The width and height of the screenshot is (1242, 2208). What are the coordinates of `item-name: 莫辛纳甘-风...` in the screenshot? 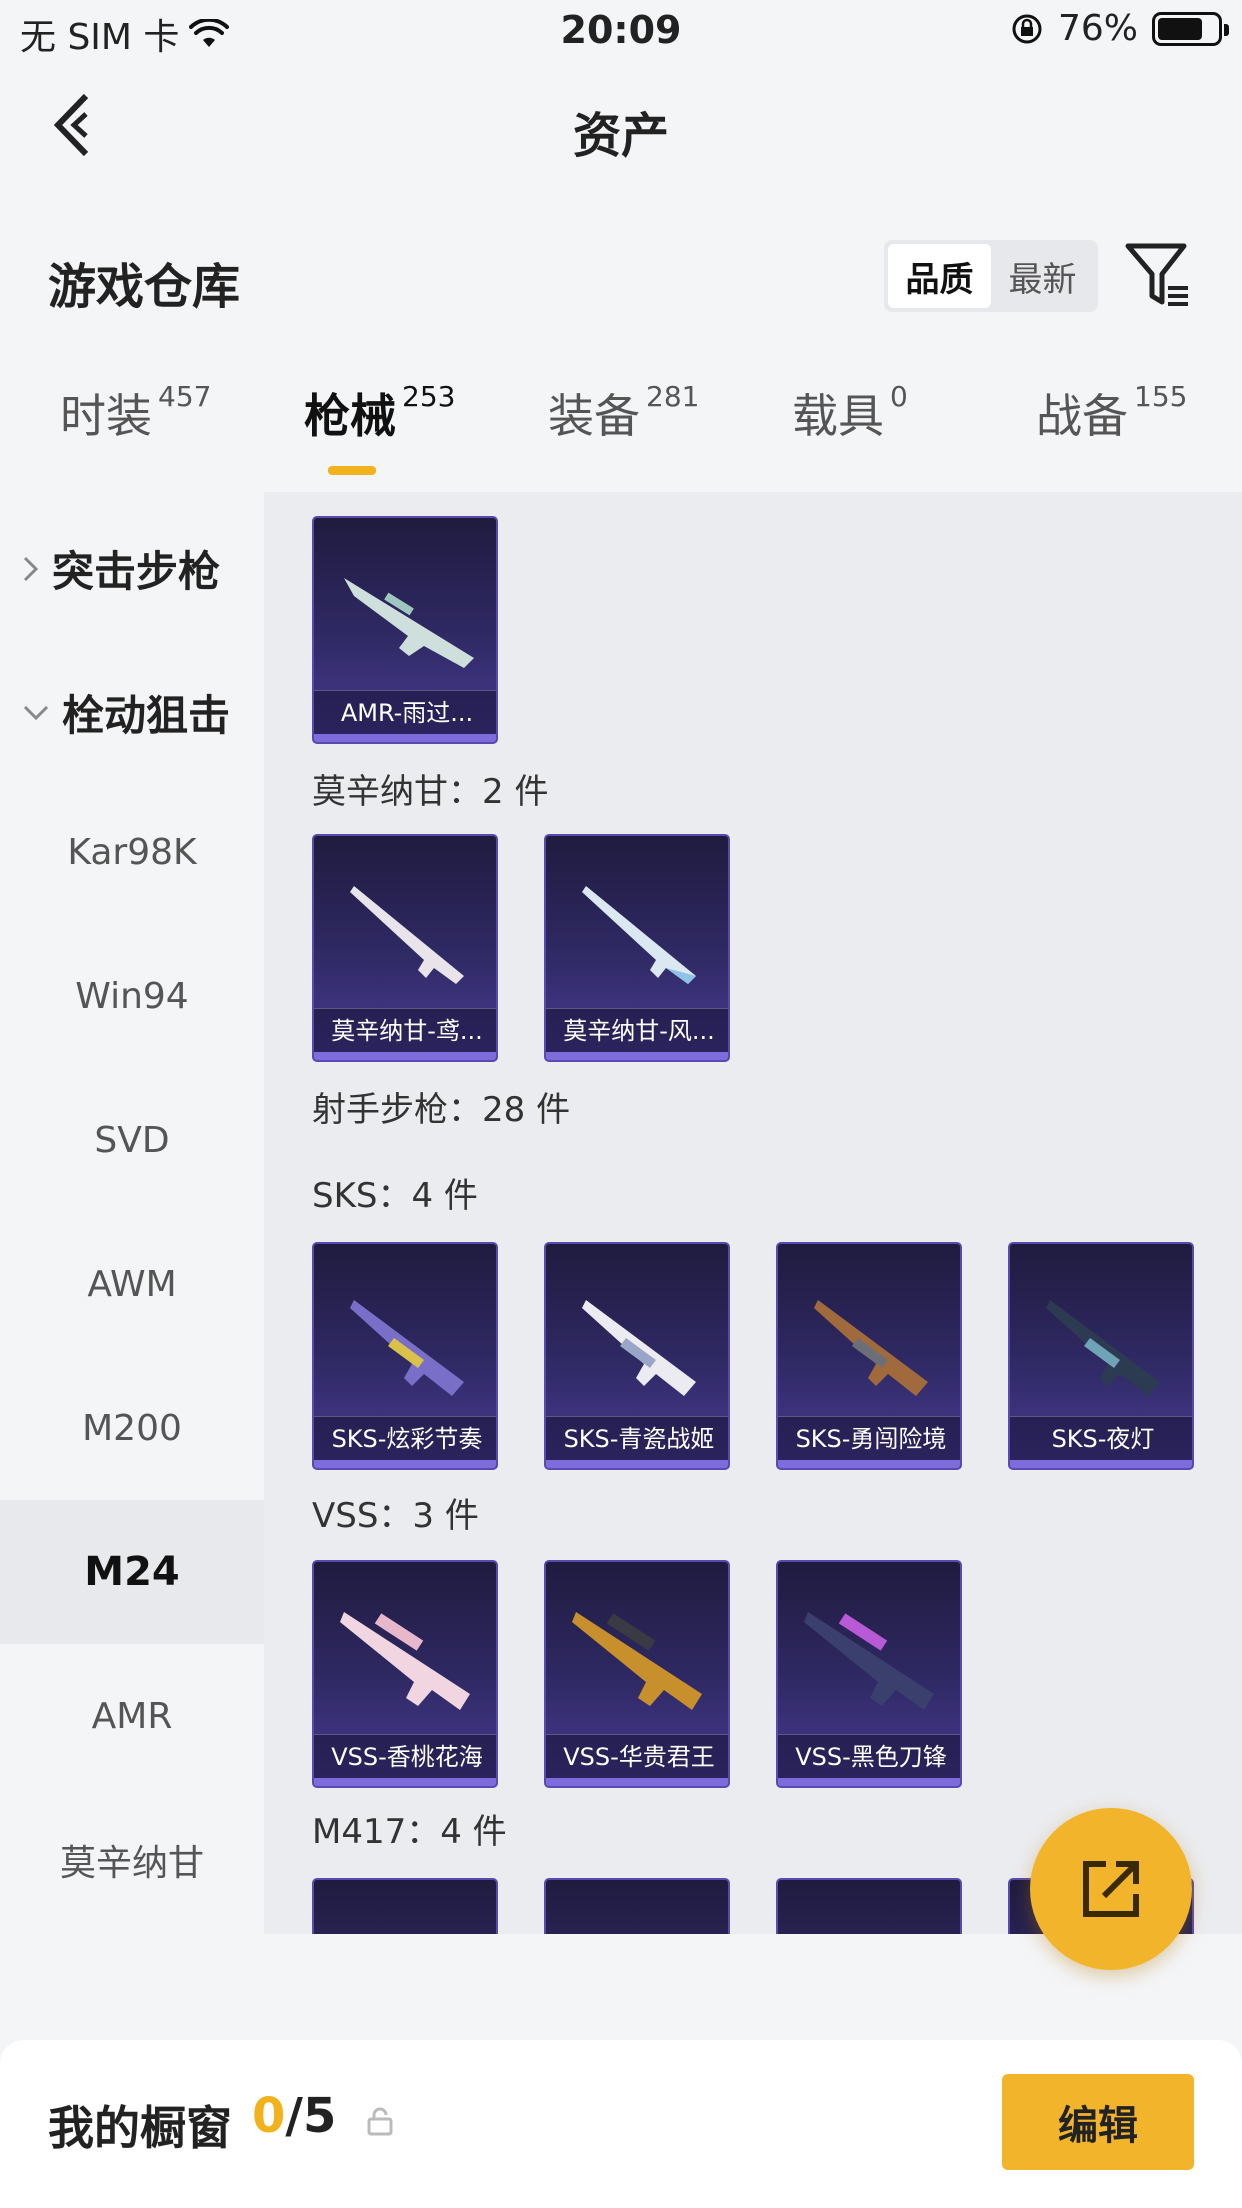 It's located at (637, 1030).